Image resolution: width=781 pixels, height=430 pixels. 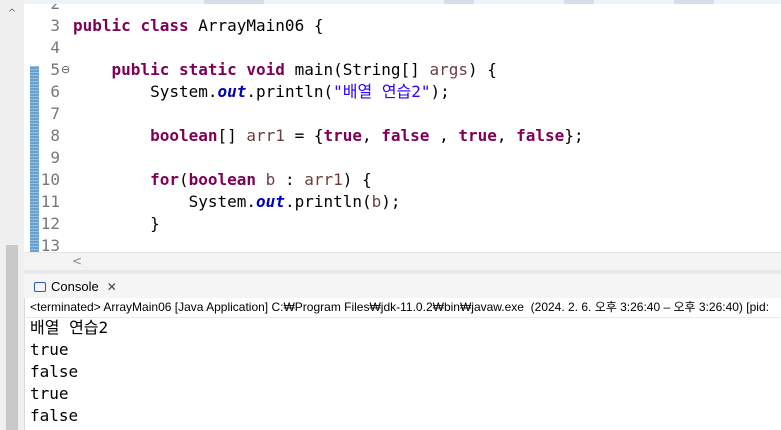 What do you see at coordinates (65, 70) in the screenshot?
I see `fold-toggle-icon: ⊖` at bounding box center [65, 70].